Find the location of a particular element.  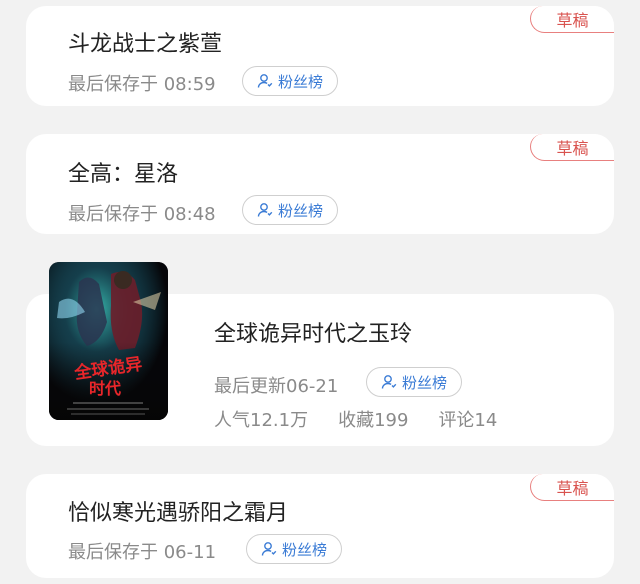

popularity-stat: 人气12.1万 is located at coordinates (261, 420).